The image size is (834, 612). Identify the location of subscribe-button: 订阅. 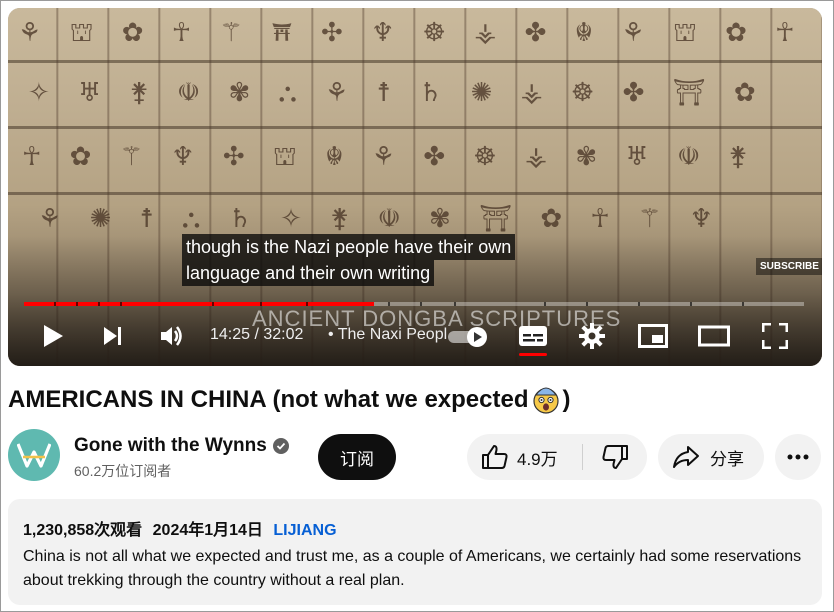
(357, 457).